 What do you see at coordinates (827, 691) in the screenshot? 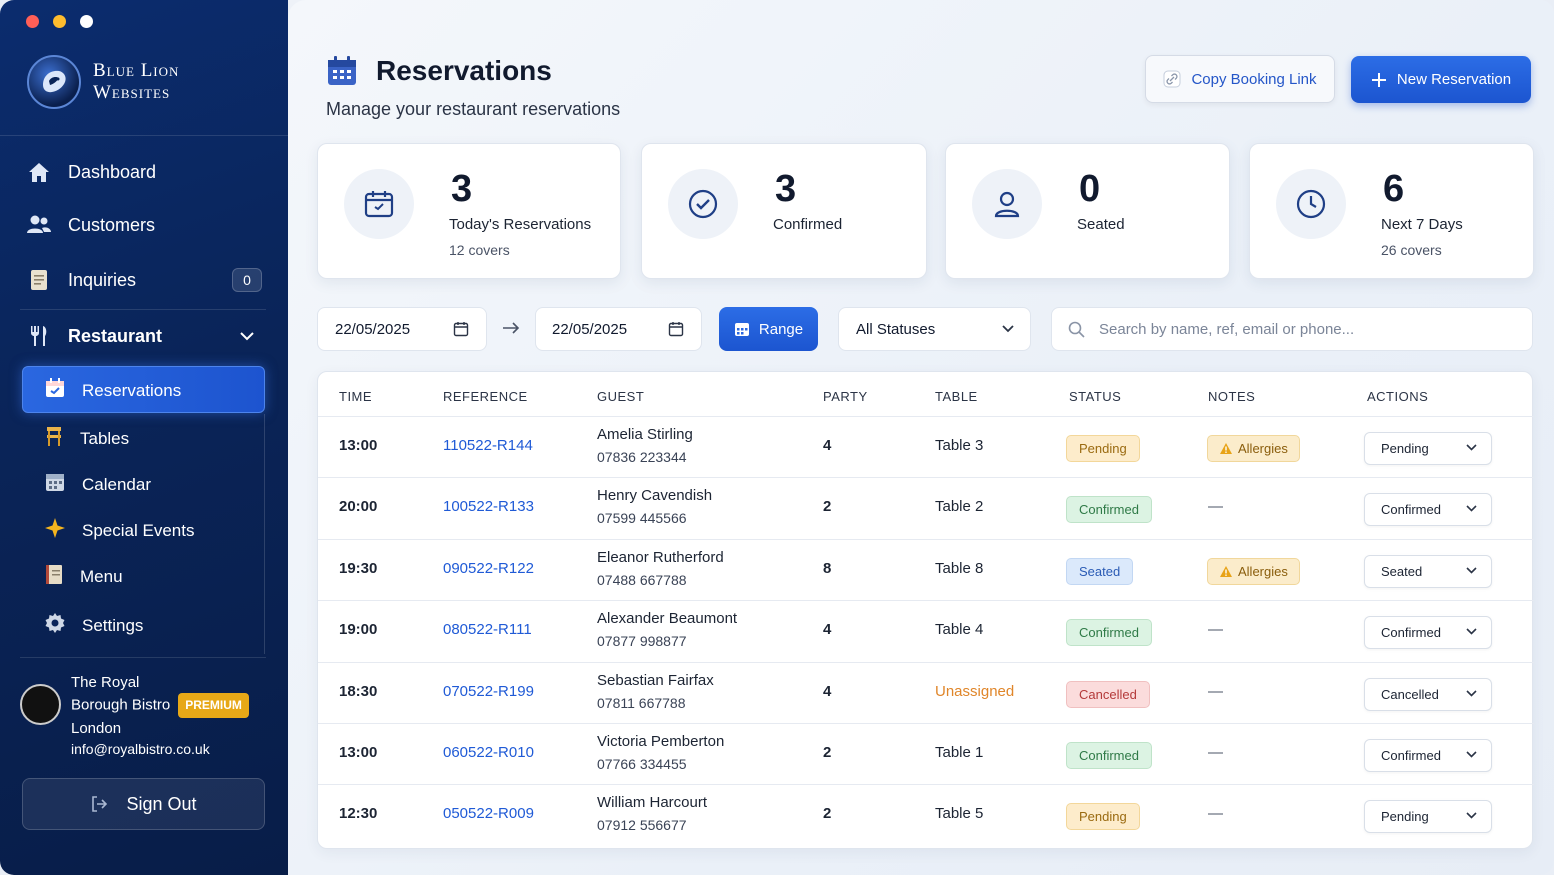
I see `cell-party: 4` at bounding box center [827, 691].